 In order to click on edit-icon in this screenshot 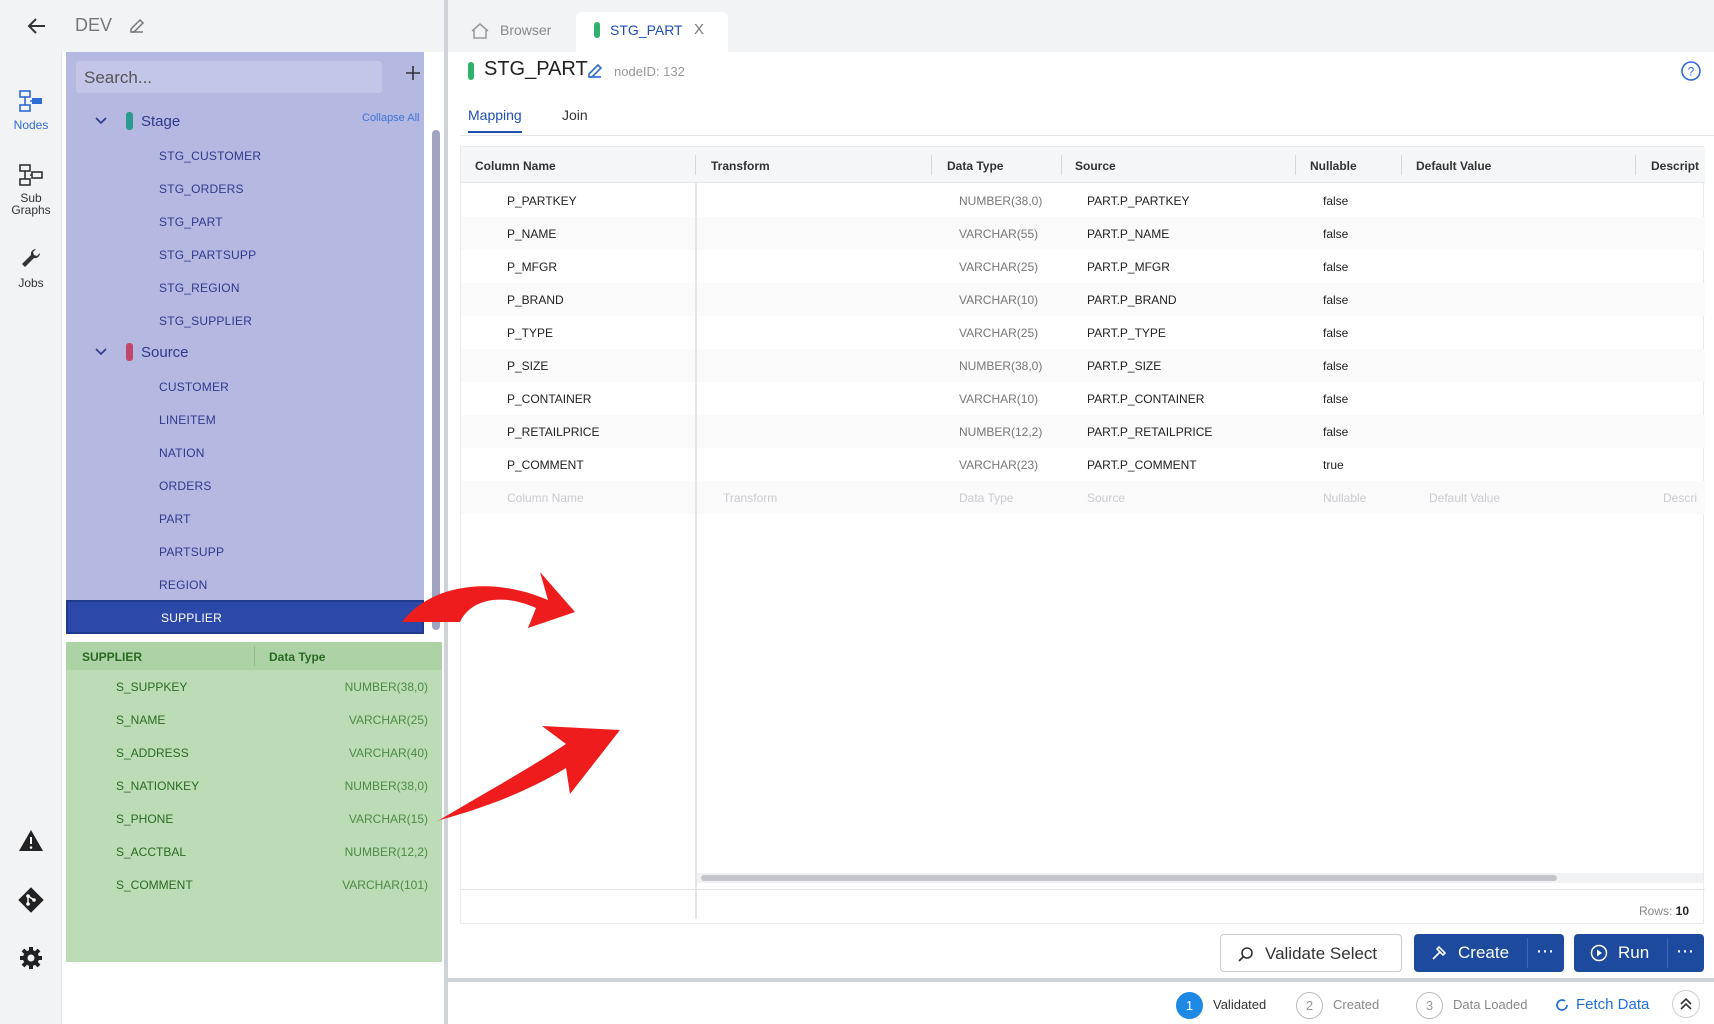, I will do `click(595, 72)`.